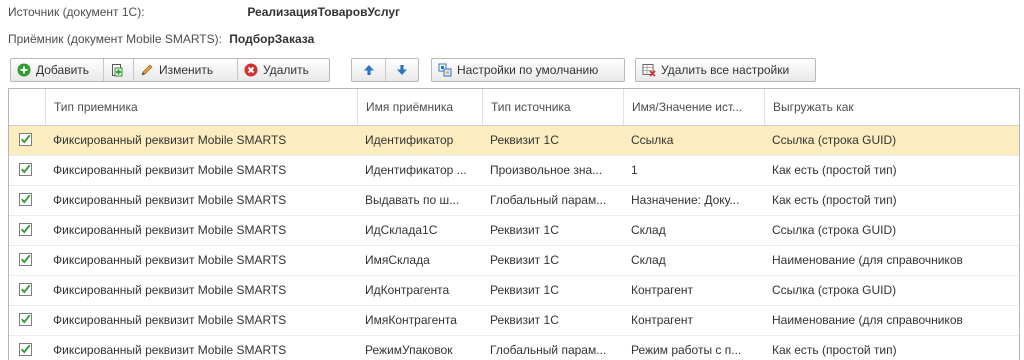 The width and height of the screenshot is (1024, 360). What do you see at coordinates (286, 70) in the screenshot?
I see `delete-label: Удалить` at bounding box center [286, 70].